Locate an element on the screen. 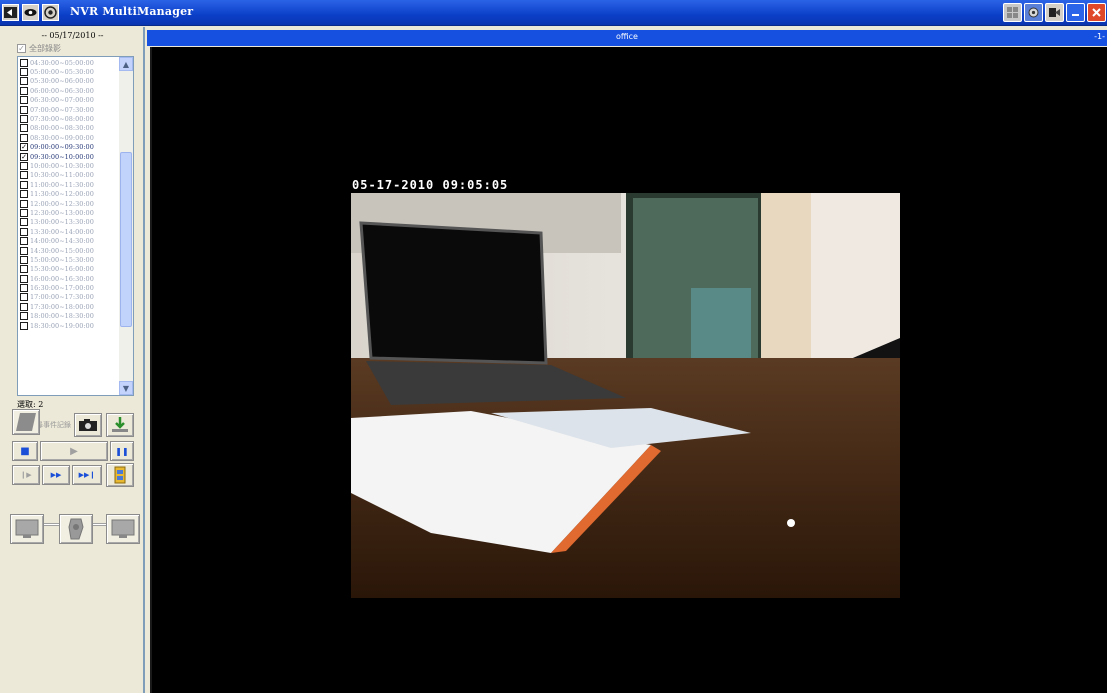  all-recordings-checkbox: ✓ 全部錄影 is located at coordinates (39, 48).